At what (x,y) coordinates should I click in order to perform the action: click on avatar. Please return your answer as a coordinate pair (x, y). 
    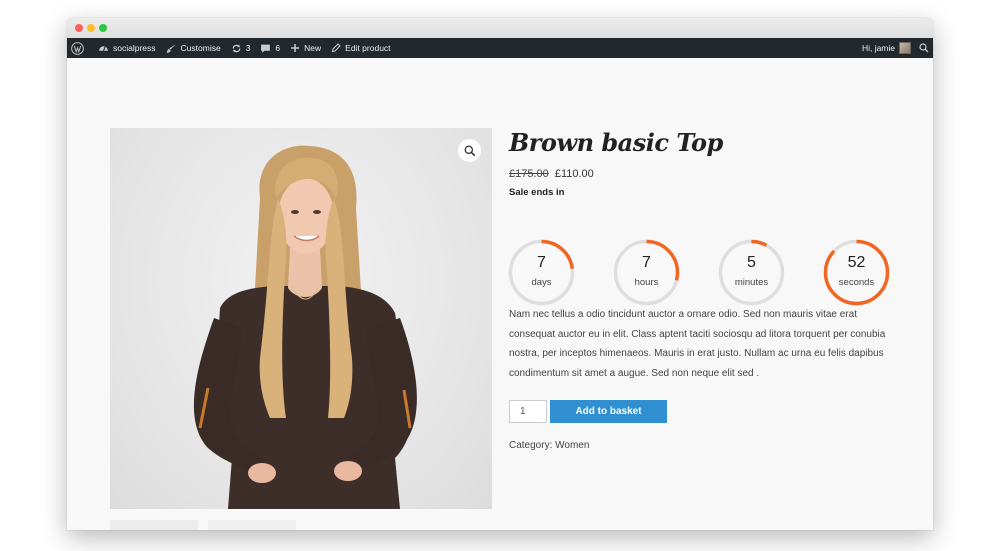
    Looking at the image, I should click on (905, 48).